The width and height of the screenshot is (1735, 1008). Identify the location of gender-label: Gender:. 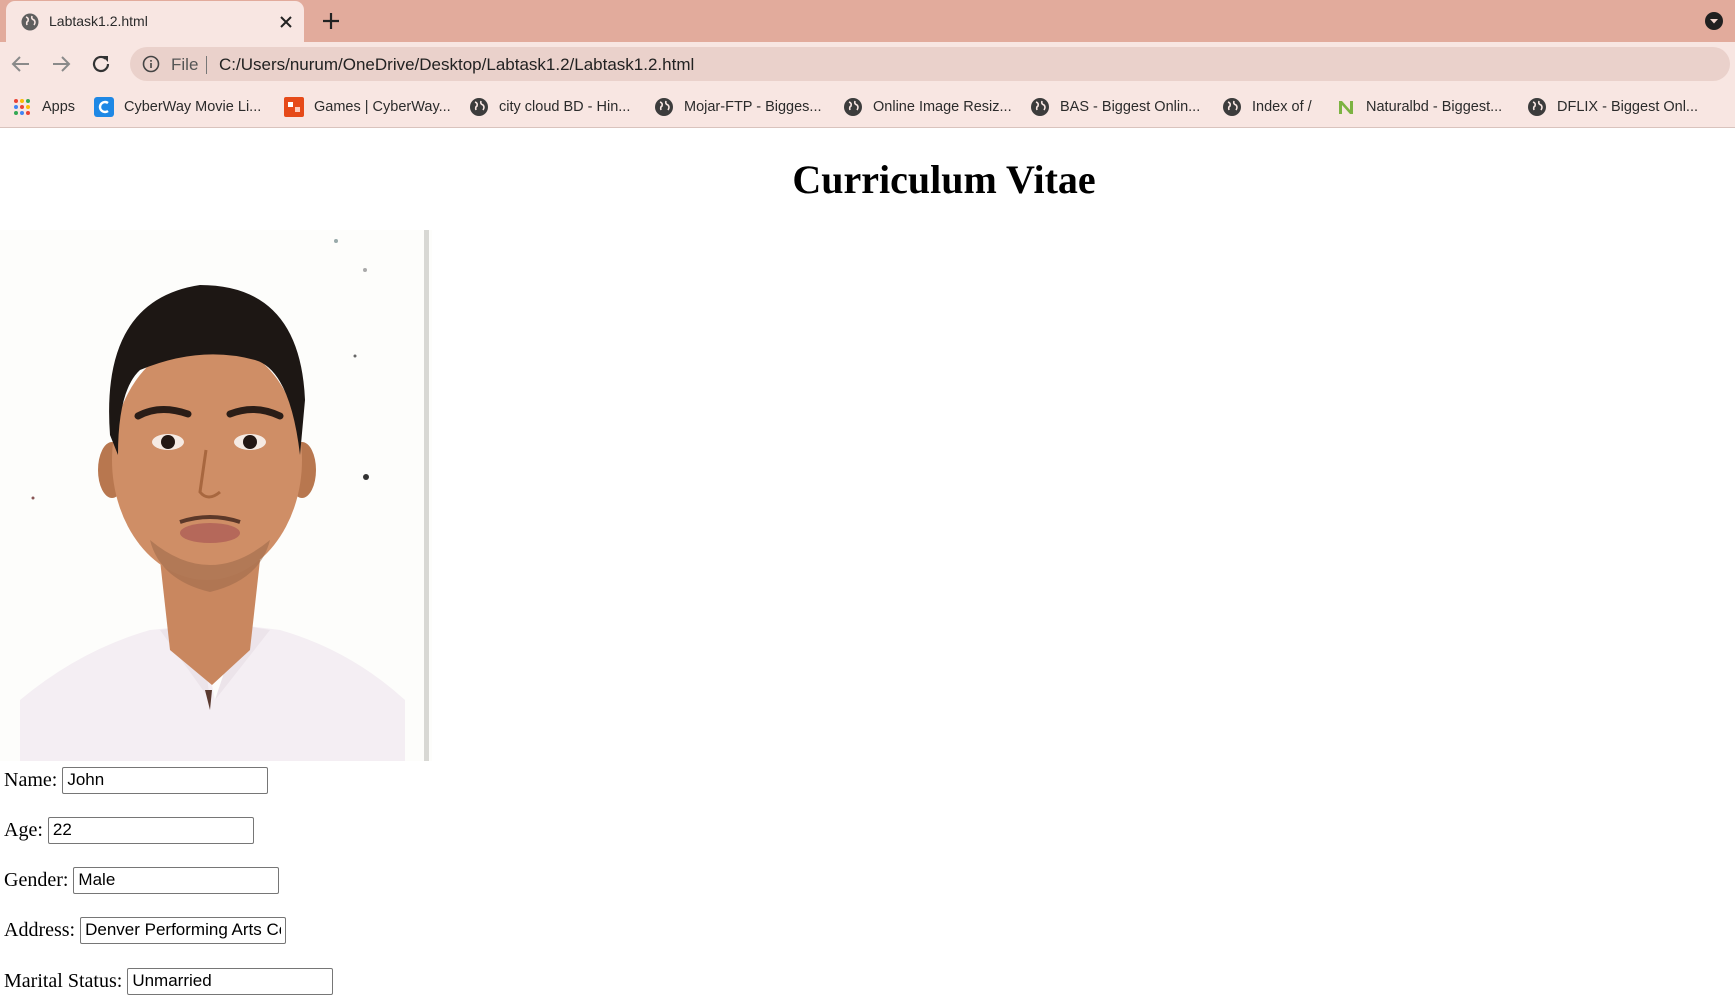
(36, 879).